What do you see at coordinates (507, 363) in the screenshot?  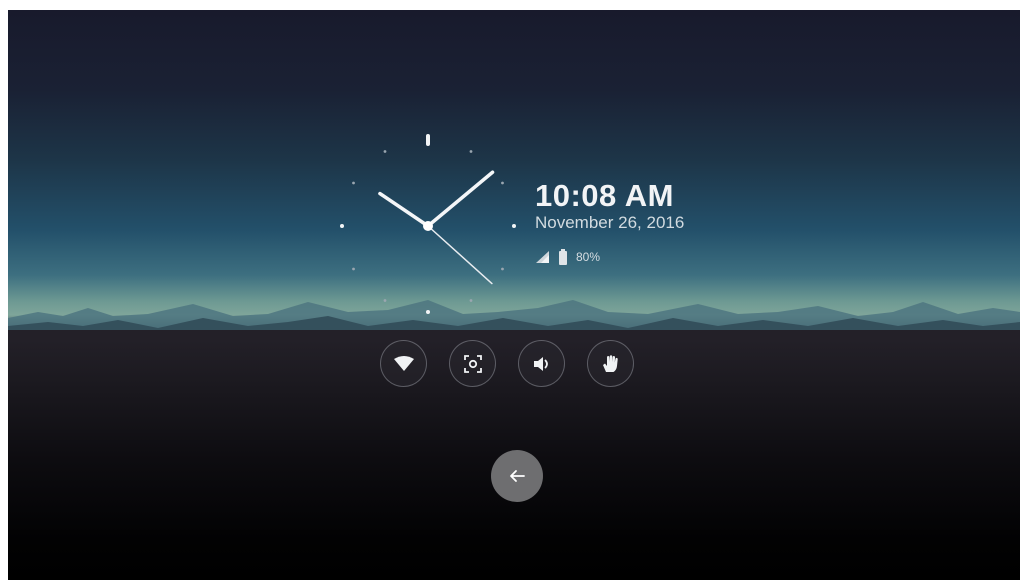 I see `quick-toggle-bar` at bounding box center [507, 363].